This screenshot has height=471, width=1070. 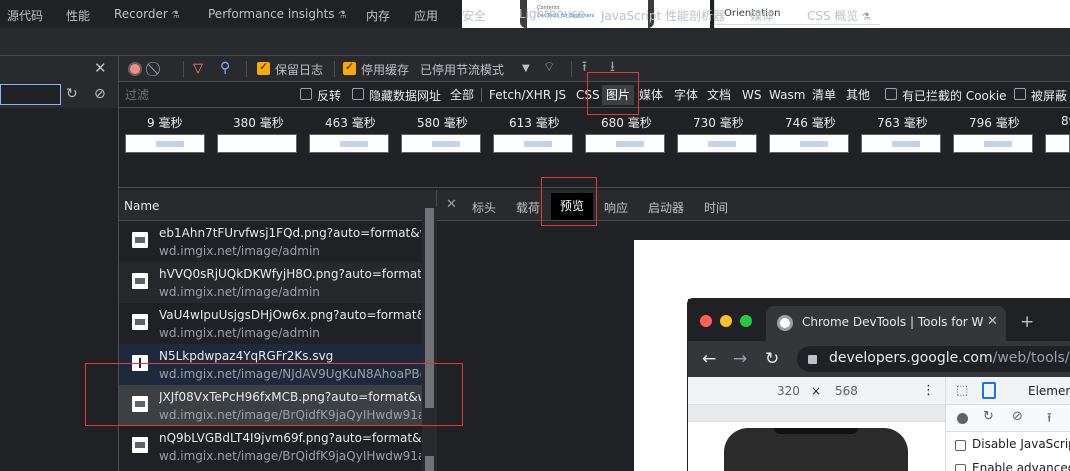 What do you see at coordinates (426, 15) in the screenshot?
I see `tab-application: 应用` at bounding box center [426, 15].